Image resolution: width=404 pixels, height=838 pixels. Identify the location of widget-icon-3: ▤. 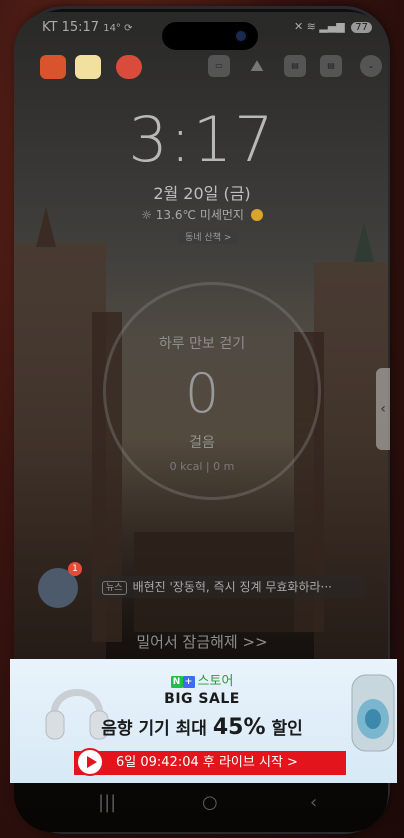
(331, 66).